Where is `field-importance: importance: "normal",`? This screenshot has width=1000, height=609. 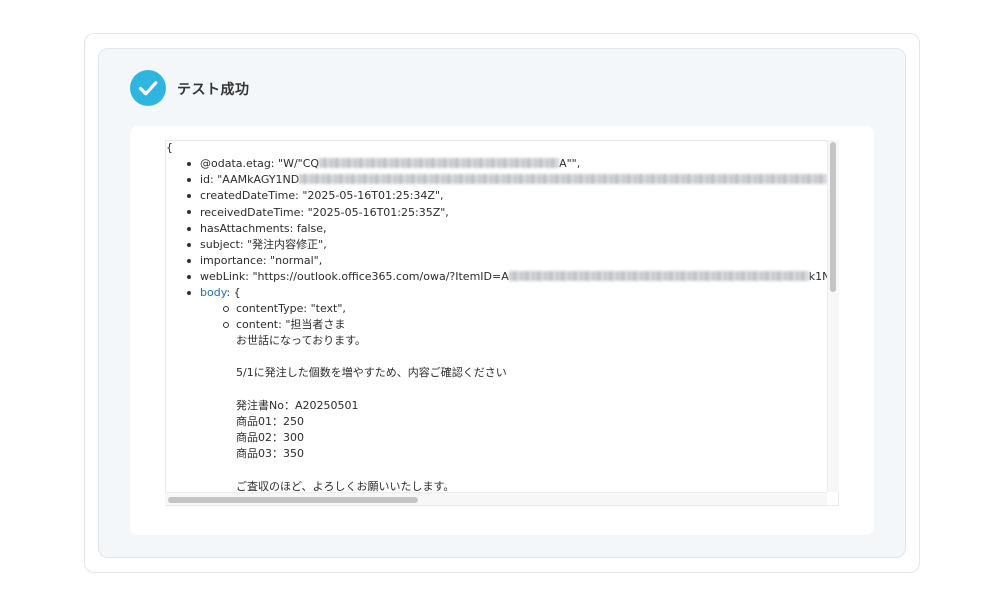
field-importance: importance: "normal", is located at coordinates (261, 260).